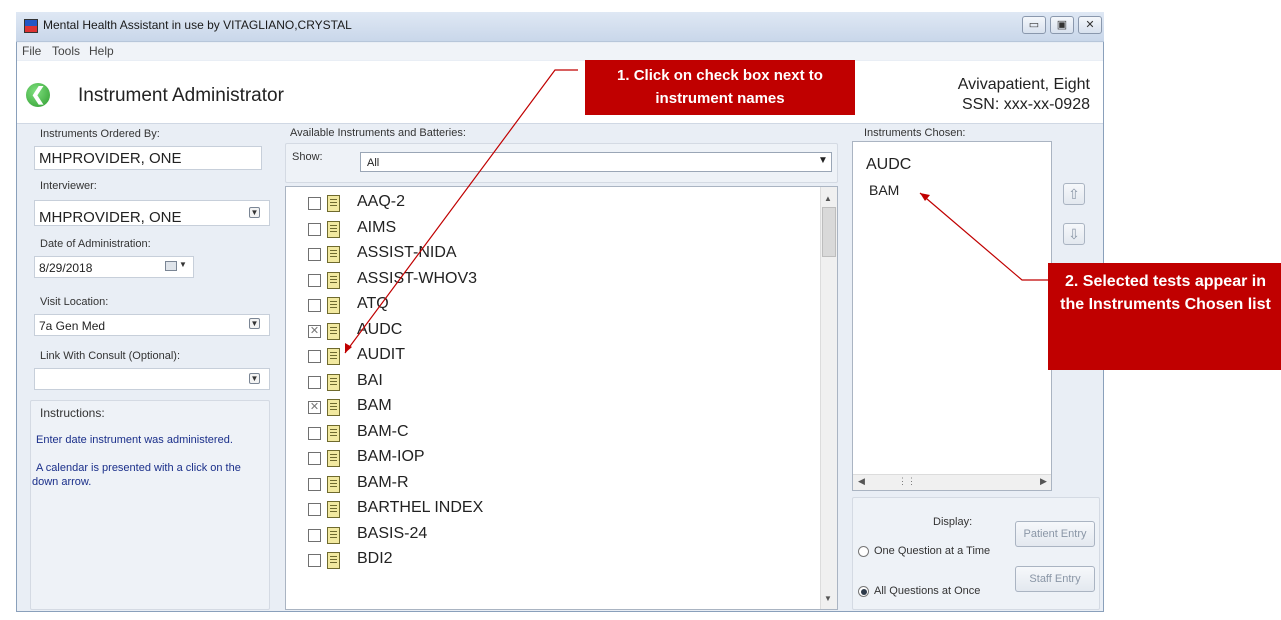  What do you see at coordinates (95, 244) in the screenshot?
I see `date-label: Date of Administration:` at bounding box center [95, 244].